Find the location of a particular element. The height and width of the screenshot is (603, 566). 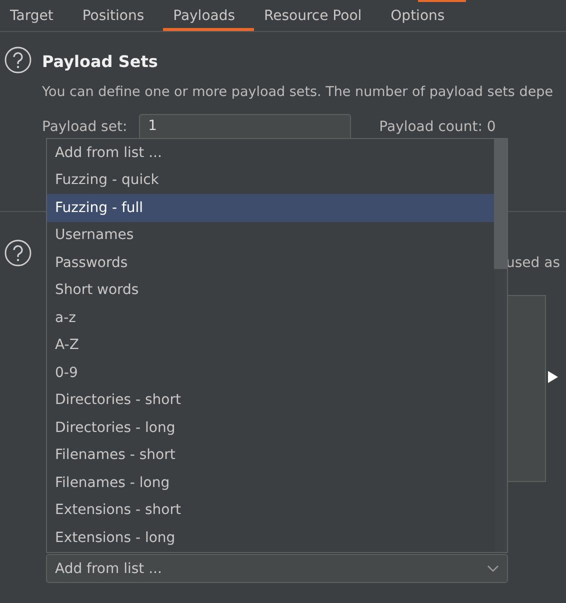

menu-item: Passwords is located at coordinates (270, 262).